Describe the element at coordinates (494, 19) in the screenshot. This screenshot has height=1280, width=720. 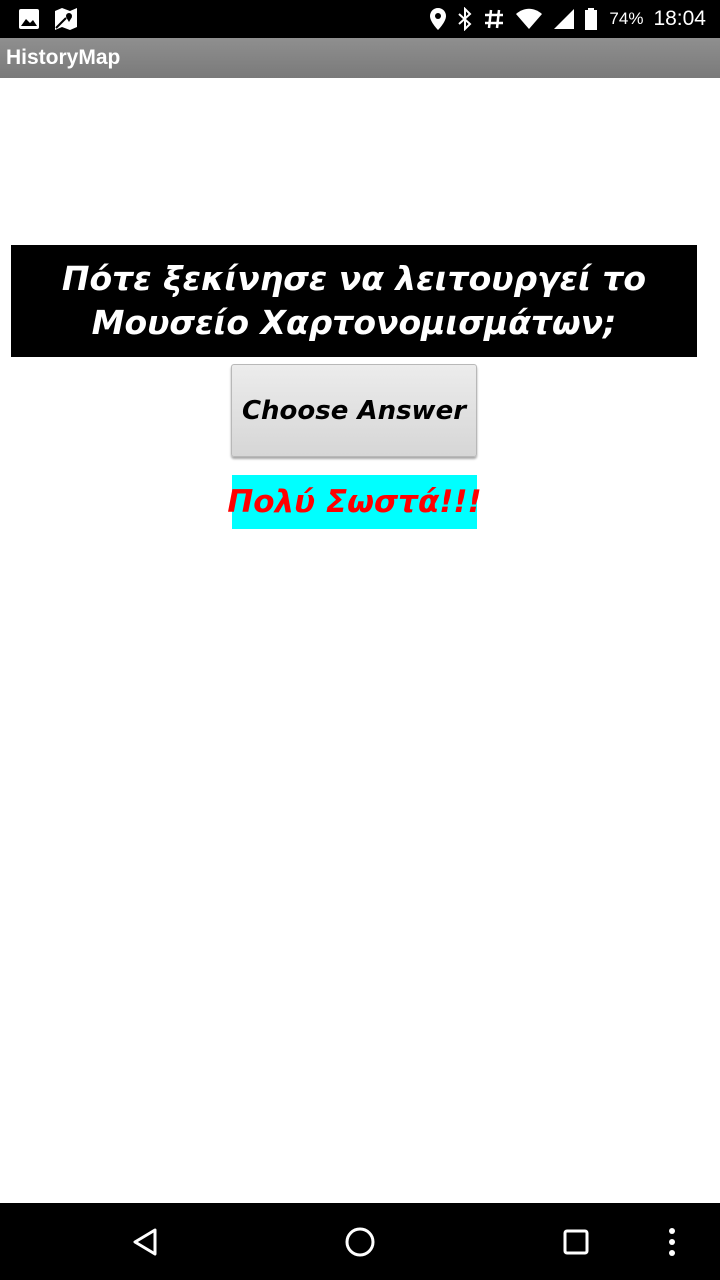
I see `hash-icon` at that location.